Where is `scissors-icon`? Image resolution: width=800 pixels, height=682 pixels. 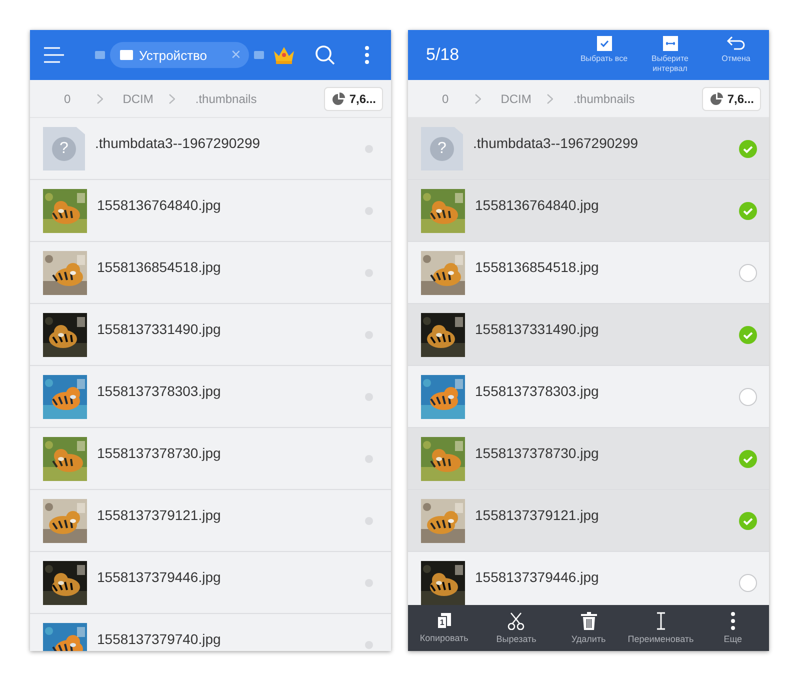
scissors-icon is located at coordinates (516, 621).